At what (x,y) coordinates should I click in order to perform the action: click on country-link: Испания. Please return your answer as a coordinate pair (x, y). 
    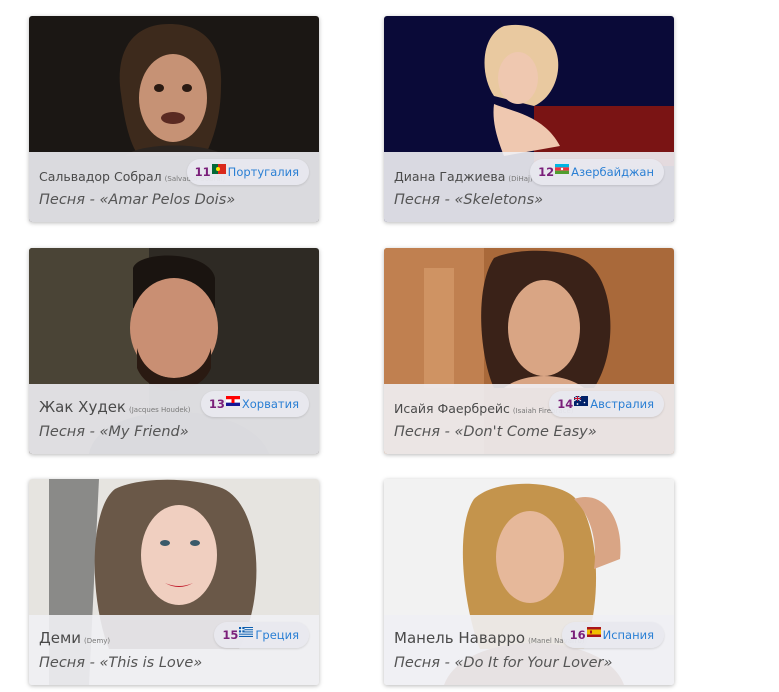
    Looking at the image, I should click on (628, 635).